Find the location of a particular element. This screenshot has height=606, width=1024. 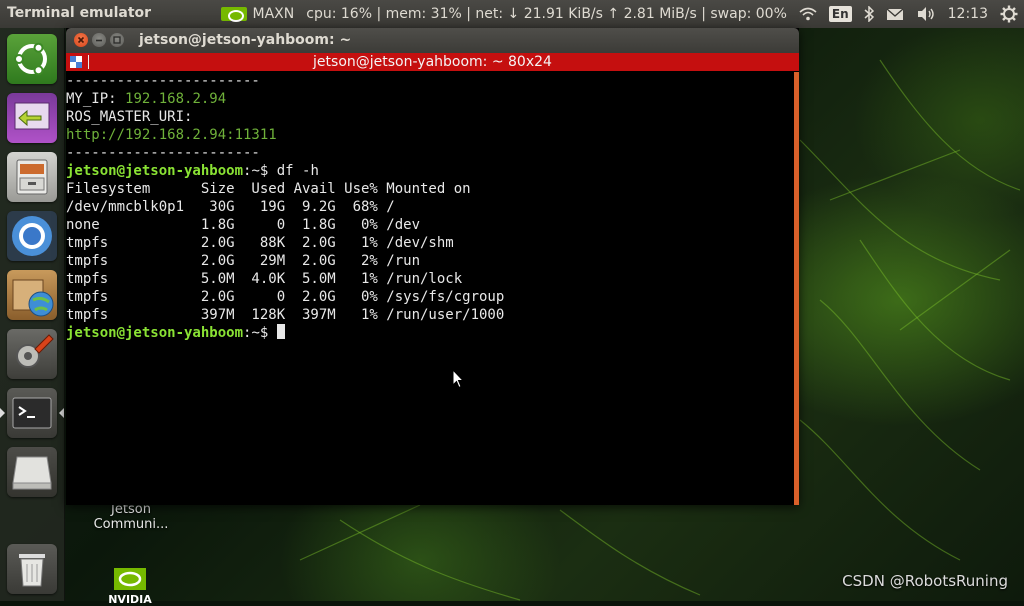

mouse-pointer-icon is located at coordinates (458, 380).